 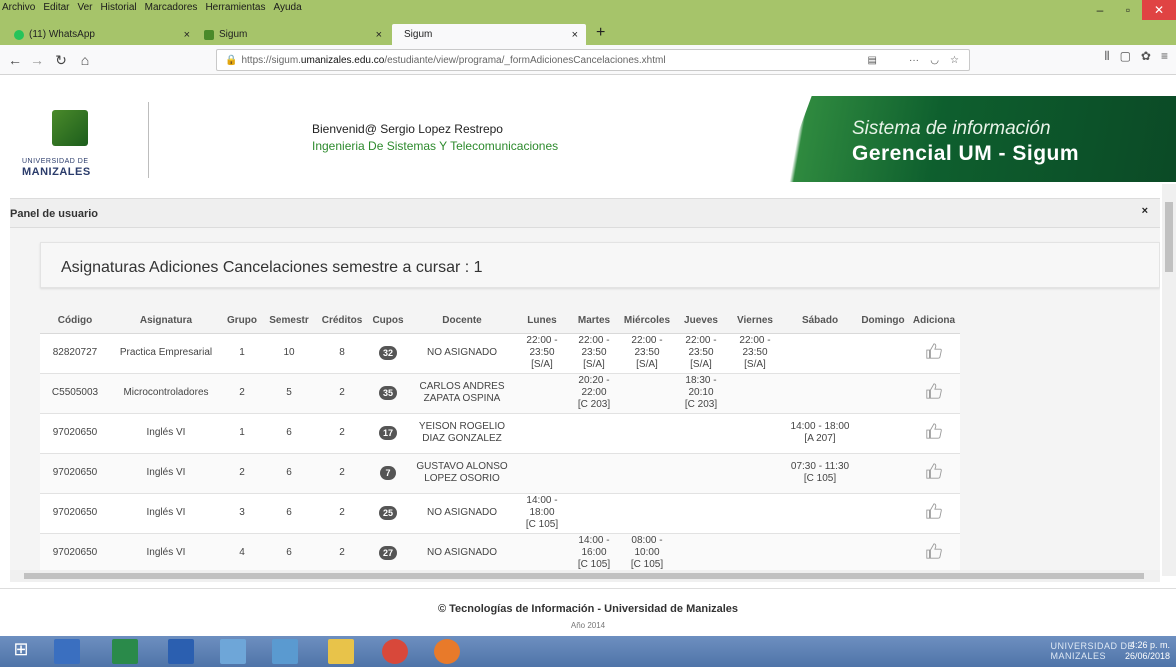 I want to click on horizontal-scrollbar, so click(x=585, y=576).